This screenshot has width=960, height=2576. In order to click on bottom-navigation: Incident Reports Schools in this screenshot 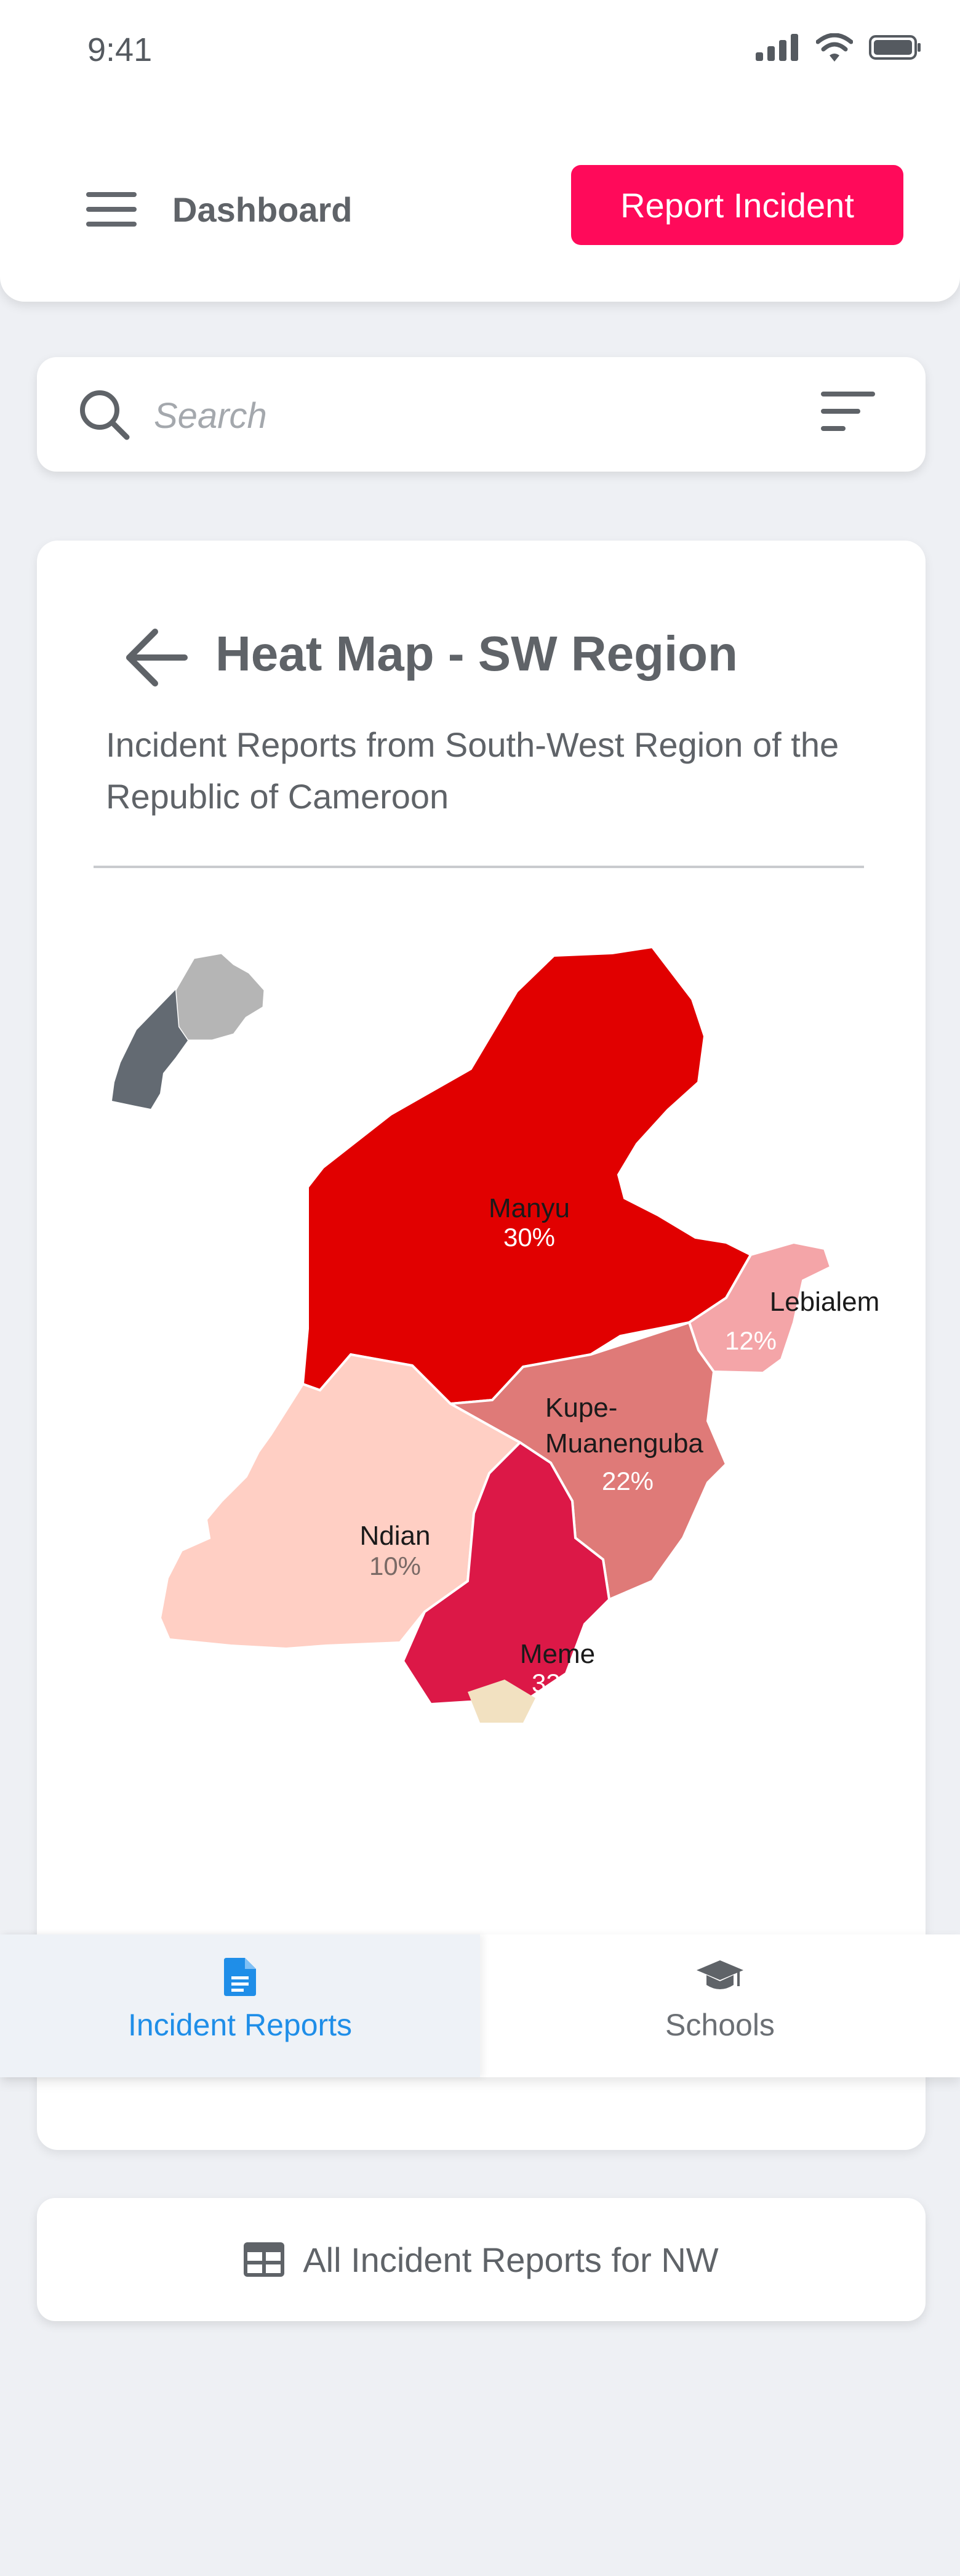, I will do `click(480, 2005)`.